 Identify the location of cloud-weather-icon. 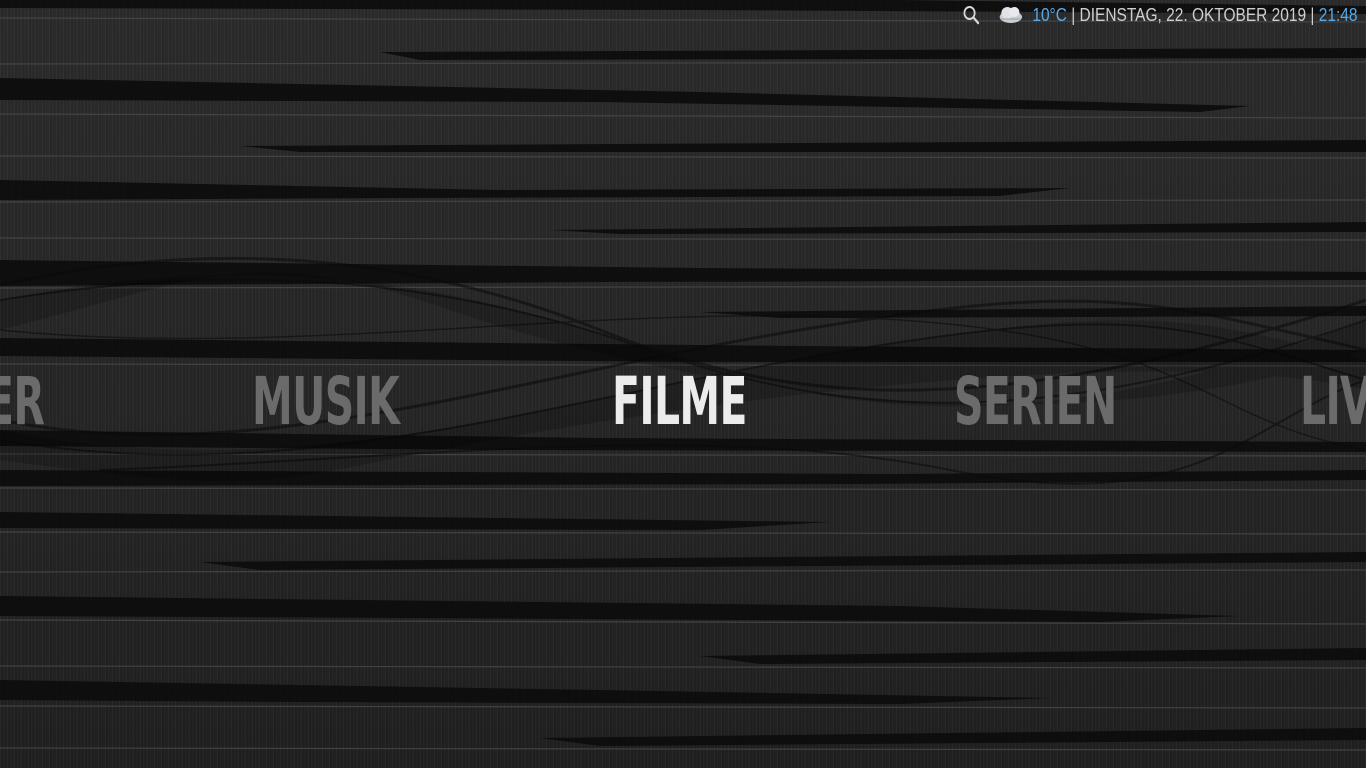
(1011, 15).